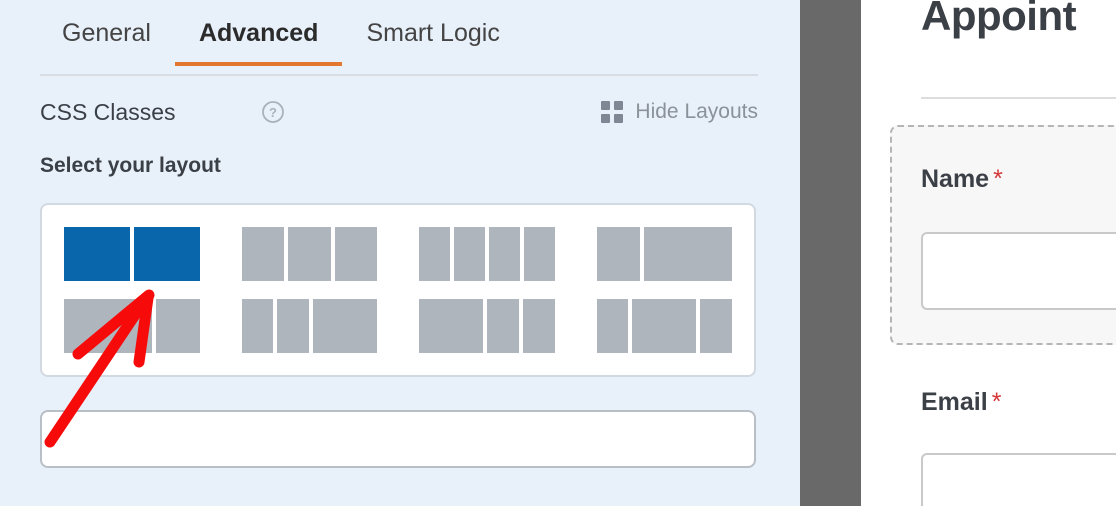  What do you see at coordinates (487, 254) in the screenshot?
I see `layout-option-four-equal-columns` at bounding box center [487, 254].